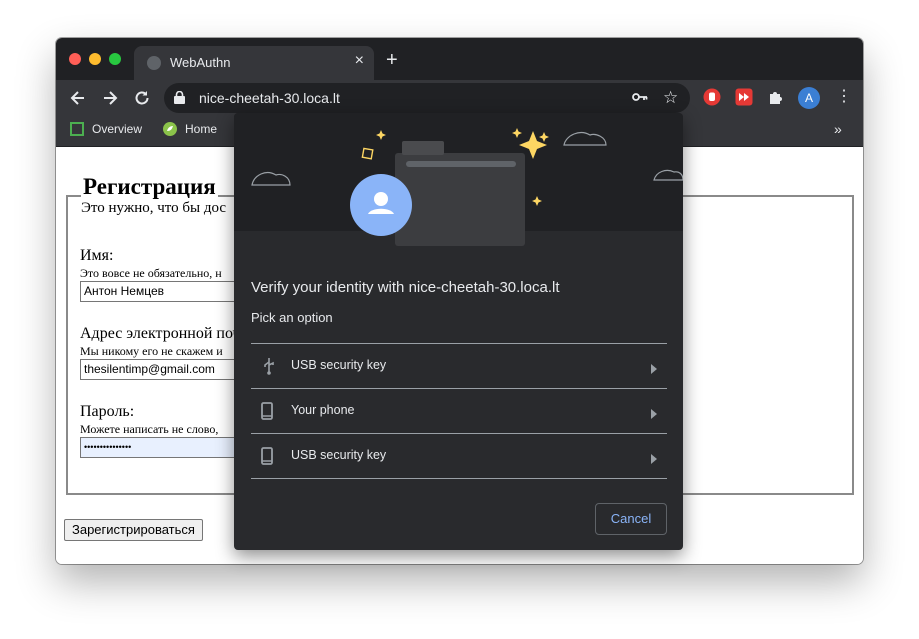  I want to click on email-hint: Мы никому его не скажем и, so click(151, 351).